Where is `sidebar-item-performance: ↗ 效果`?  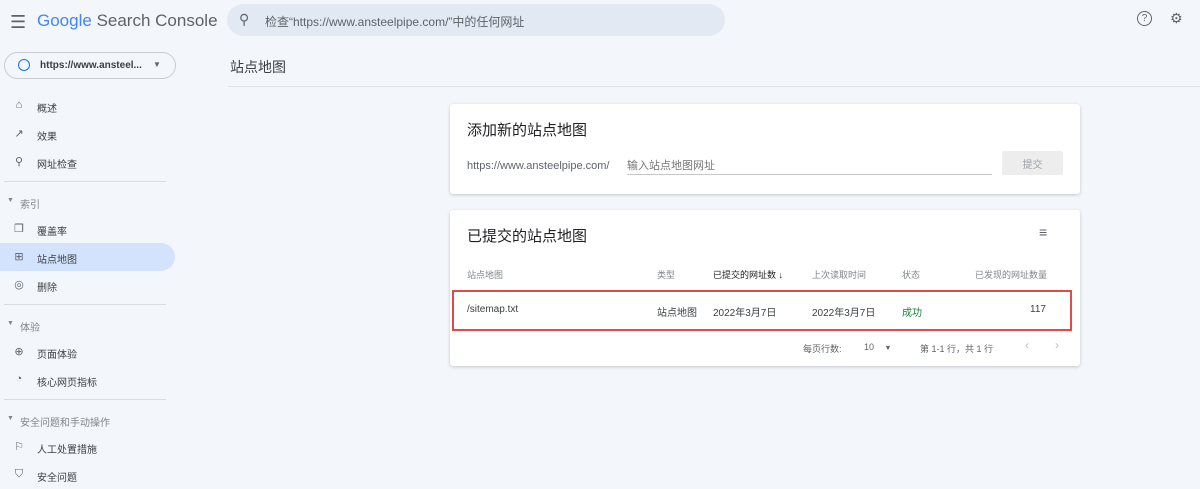
sidebar-item-performance: ↗ 效果 is located at coordinates (100, 134).